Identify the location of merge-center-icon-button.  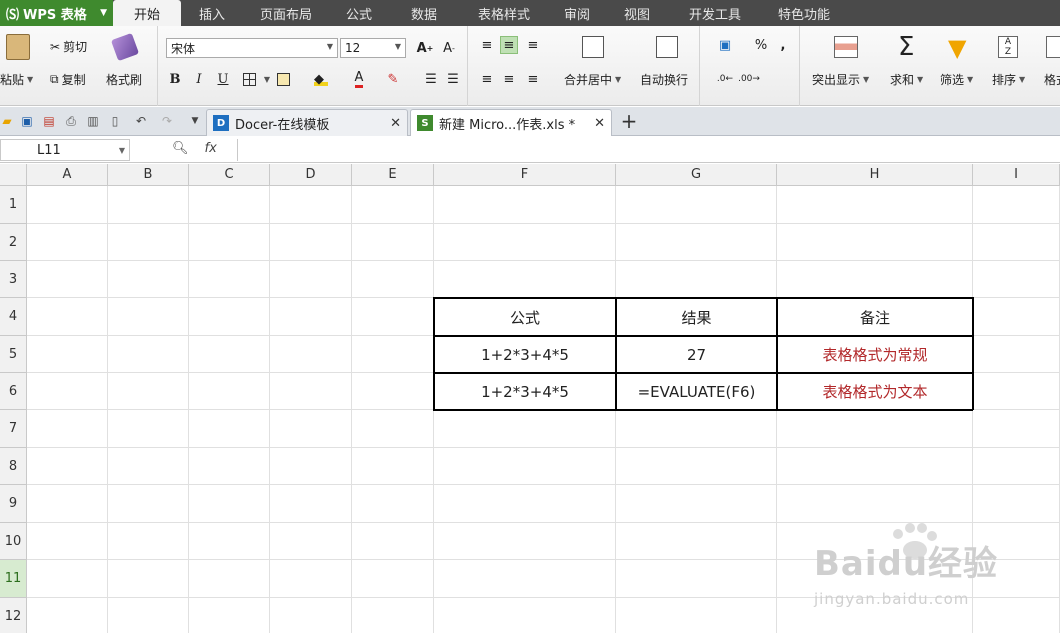
(593, 47).